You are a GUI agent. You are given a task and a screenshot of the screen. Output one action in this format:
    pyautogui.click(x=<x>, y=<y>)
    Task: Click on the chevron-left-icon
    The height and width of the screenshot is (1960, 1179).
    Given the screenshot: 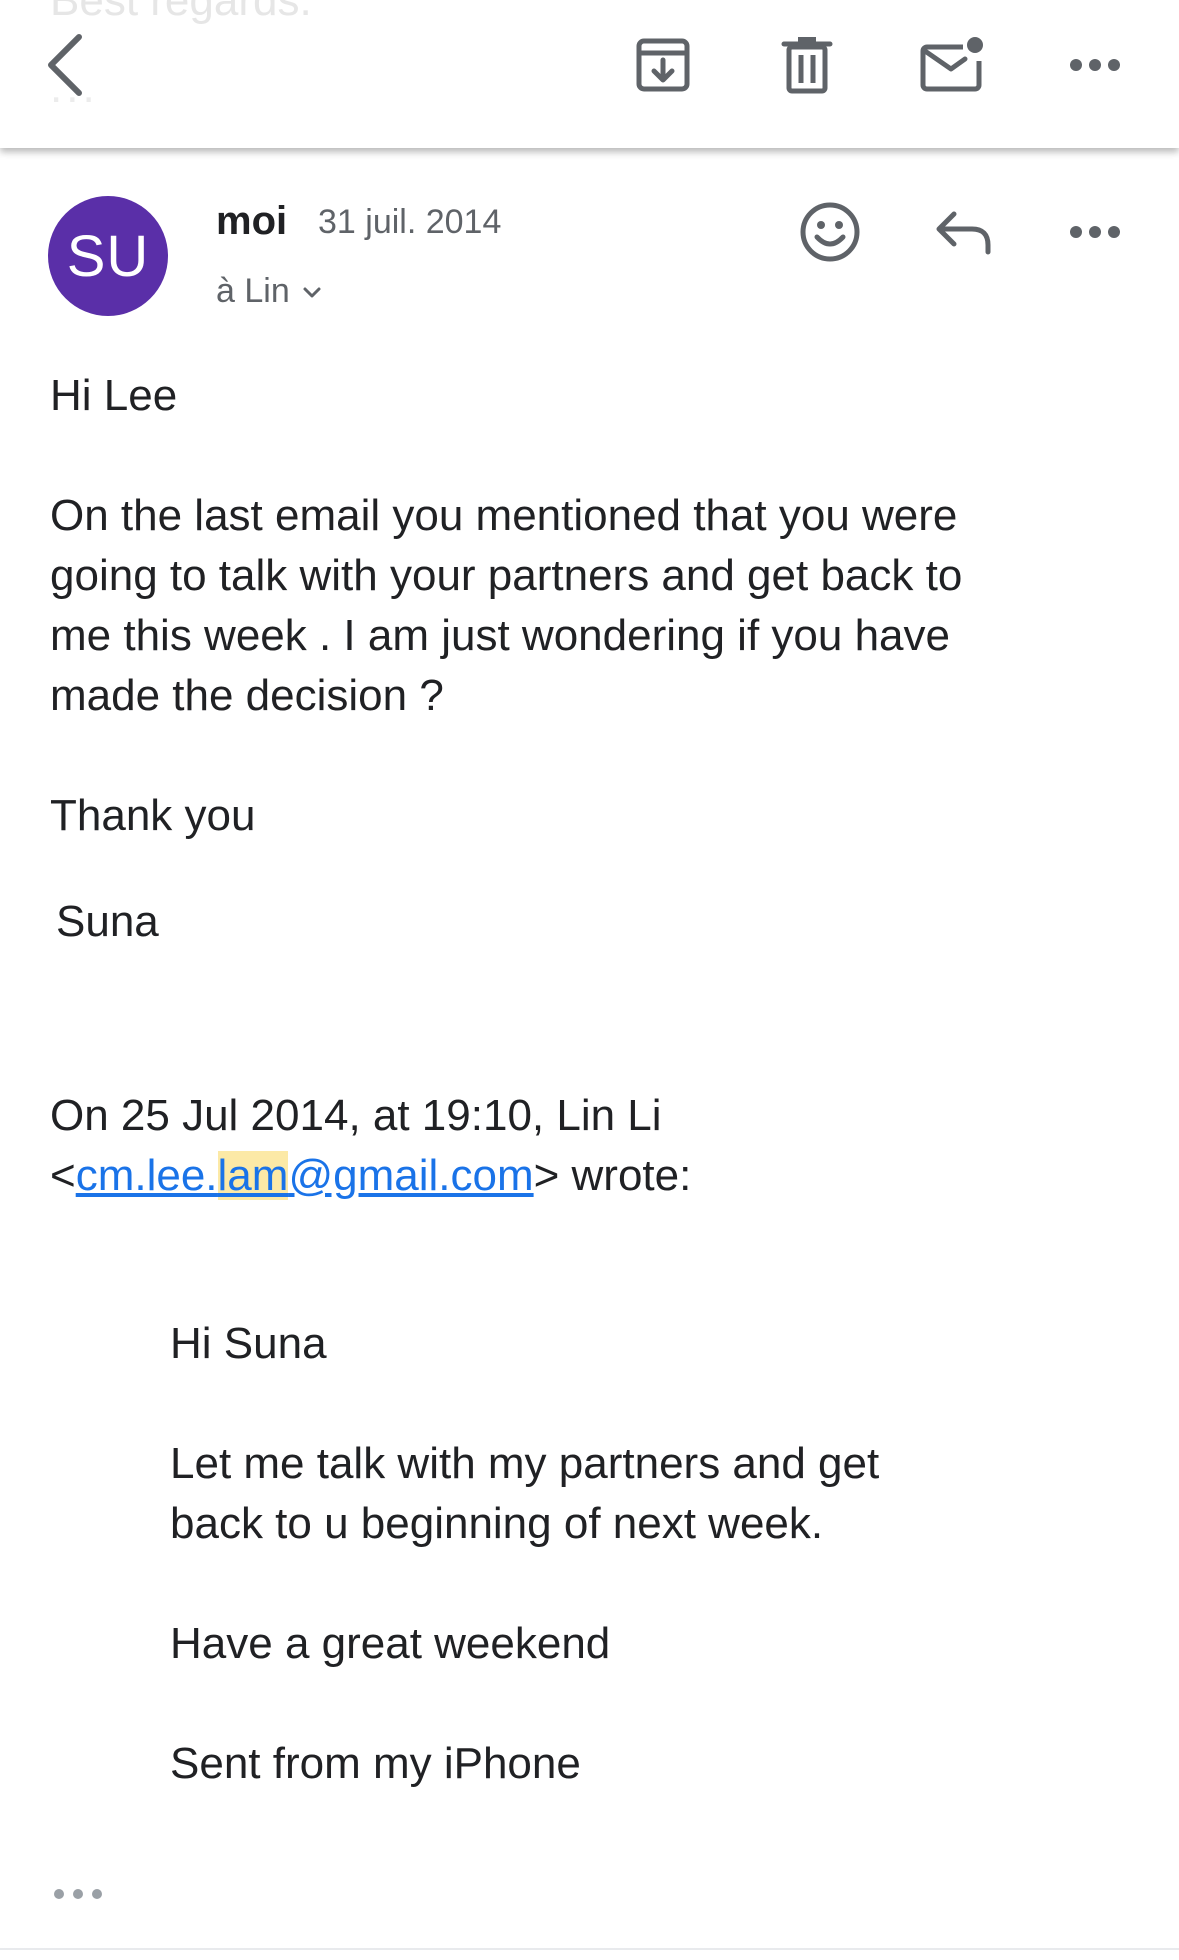 What is the action you would take?
    pyautogui.click(x=65, y=65)
    